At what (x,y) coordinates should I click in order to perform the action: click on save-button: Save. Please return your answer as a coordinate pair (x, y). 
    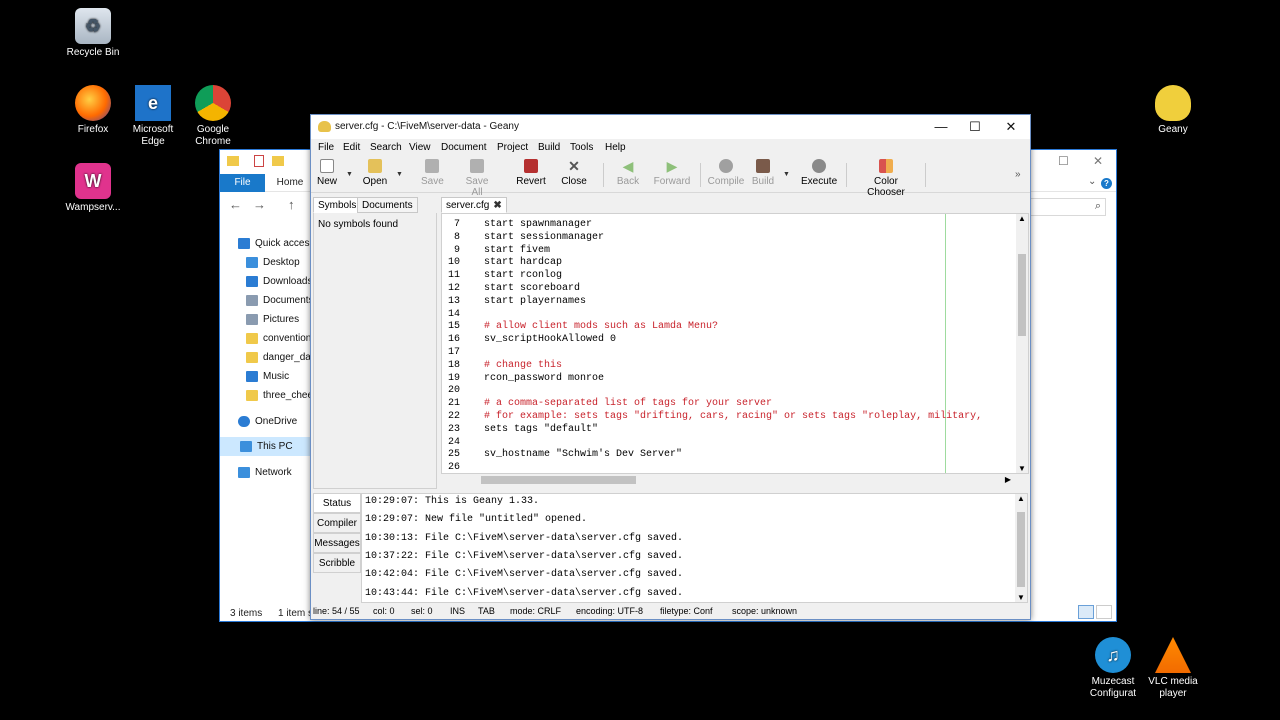
    Looking at the image, I should click on (432, 173).